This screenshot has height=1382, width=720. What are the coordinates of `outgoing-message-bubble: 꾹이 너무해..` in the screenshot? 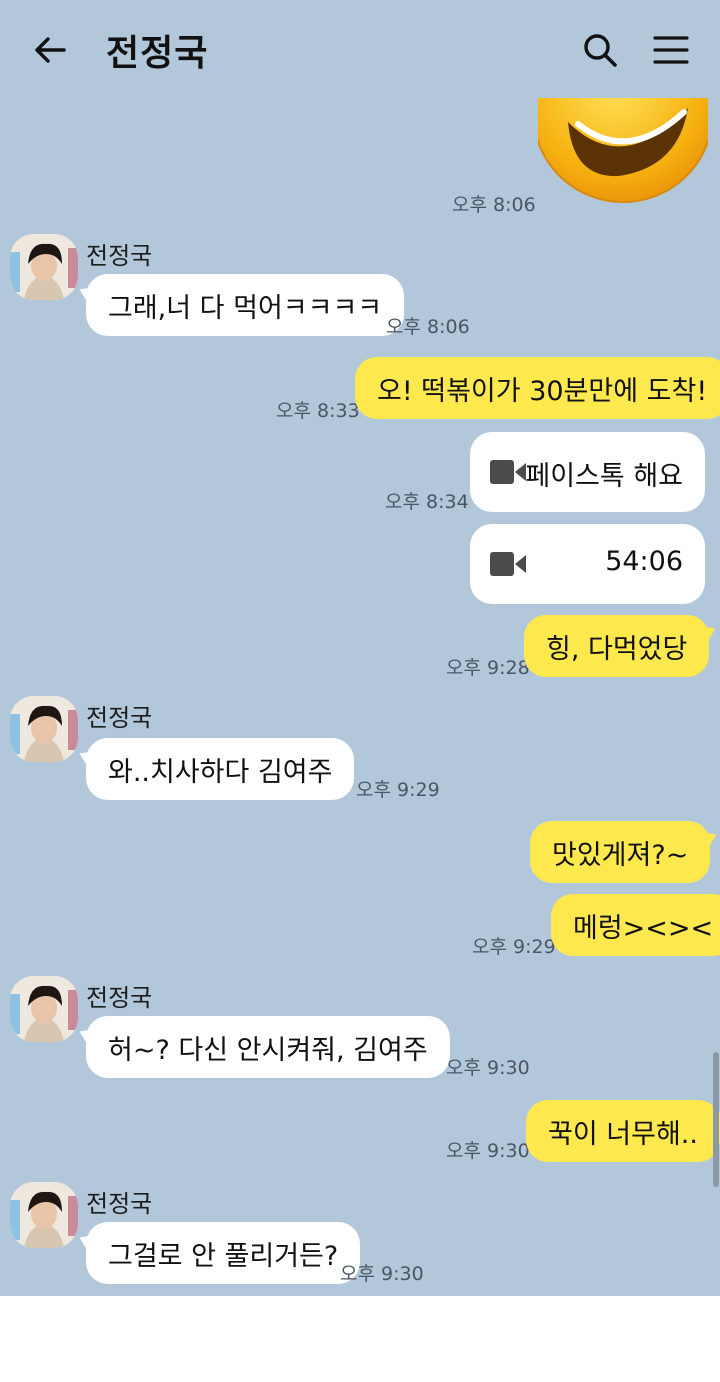 It's located at (623, 1131).